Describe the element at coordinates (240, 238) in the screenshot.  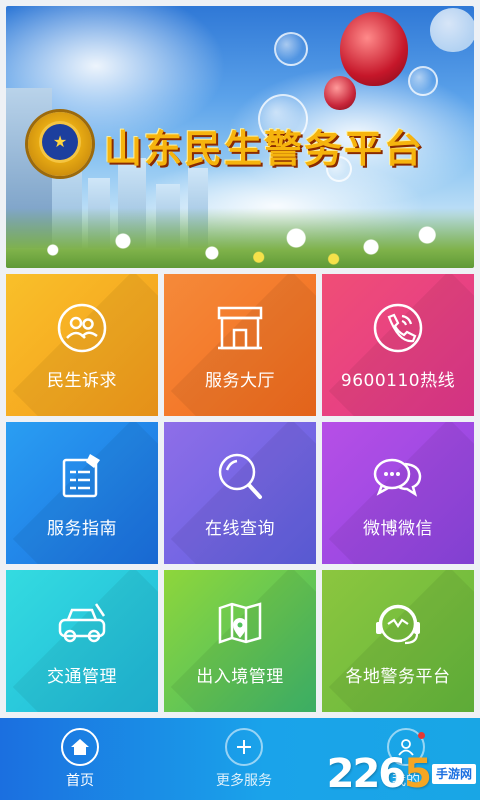
I see `flower-field` at that location.